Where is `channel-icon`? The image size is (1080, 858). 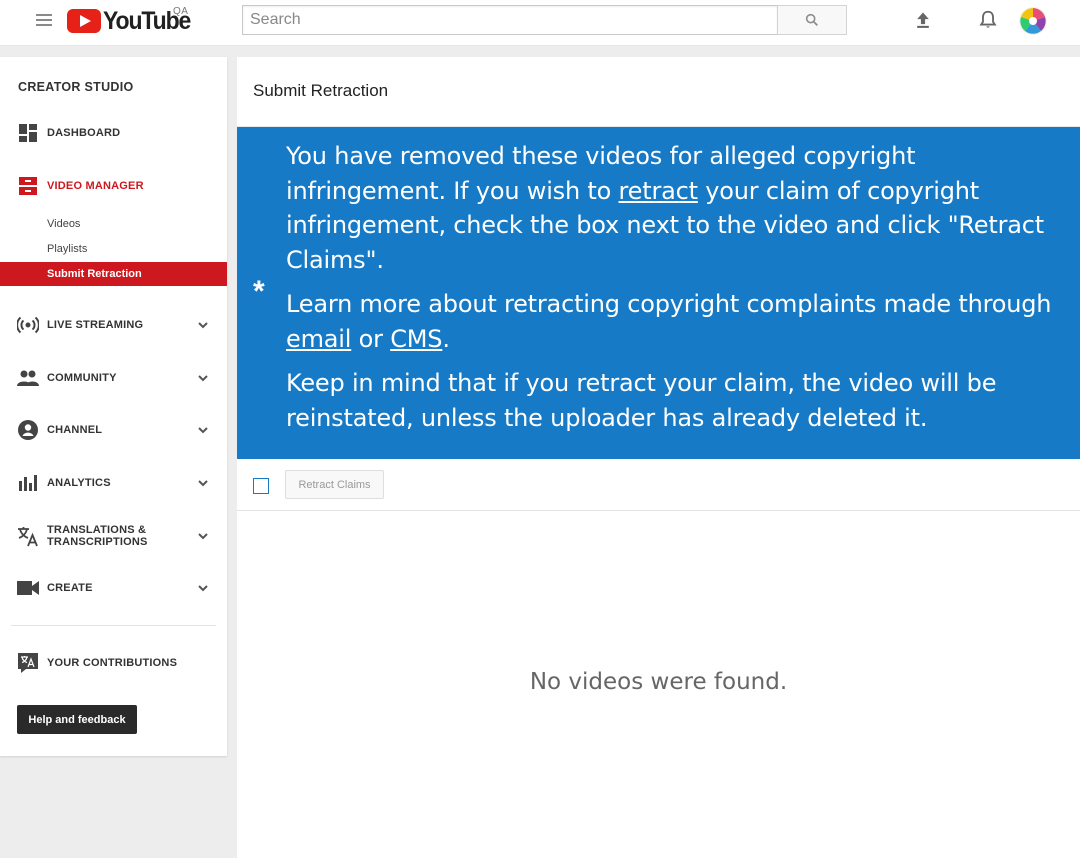 channel-icon is located at coordinates (28, 430).